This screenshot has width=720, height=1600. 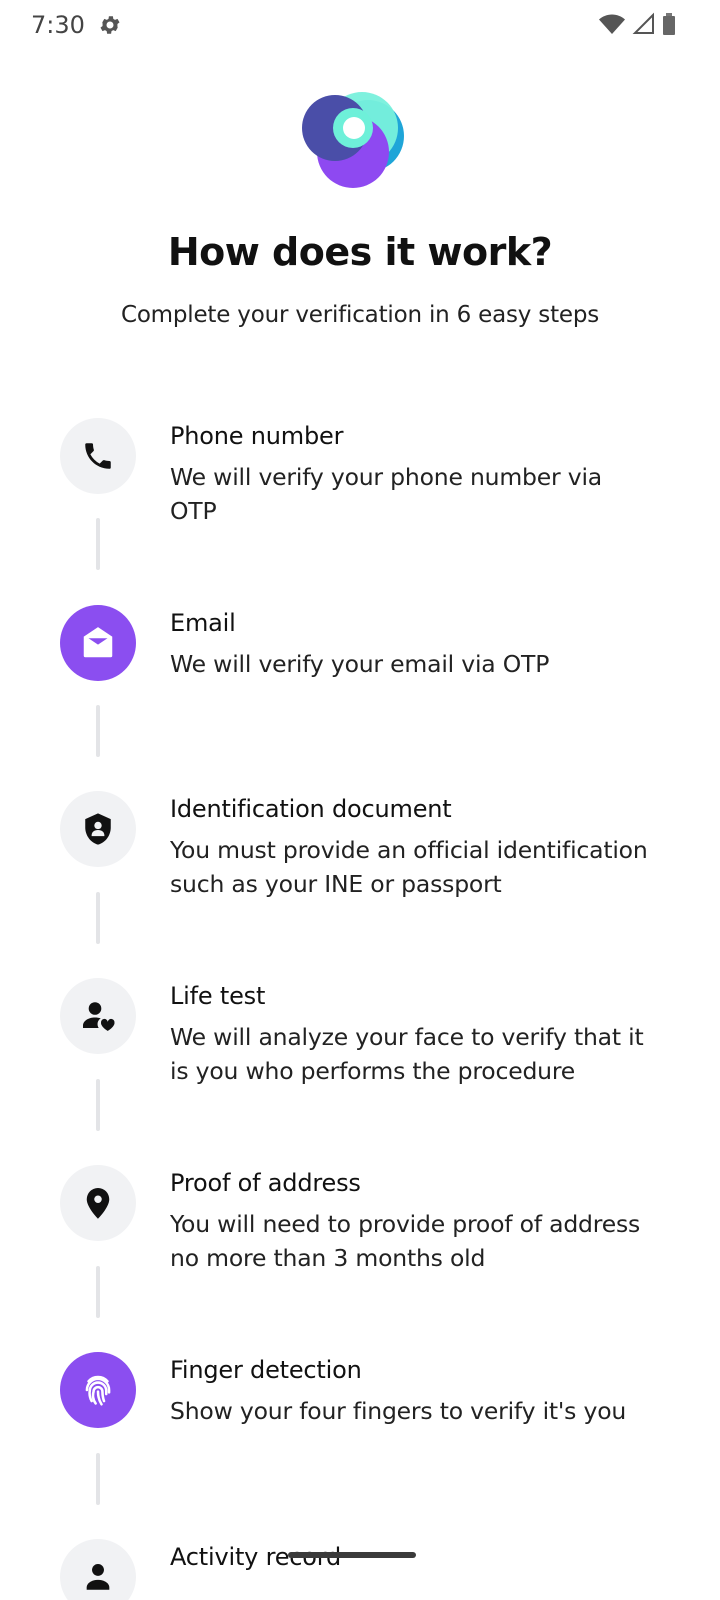 What do you see at coordinates (643, 23) in the screenshot?
I see `signal-icon` at bounding box center [643, 23].